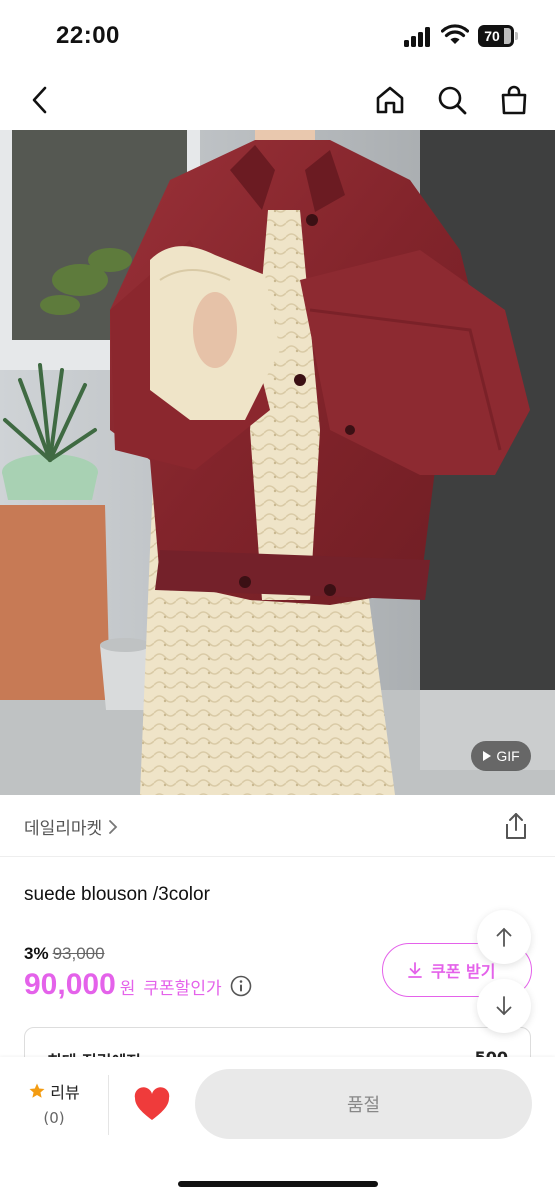 This screenshot has height=1200, width=555. What do you see at coordinates (182, 989) in the screenshot?
I see `coupon-price-label: 쿠폰할인가` at bounding box center [182, 989].